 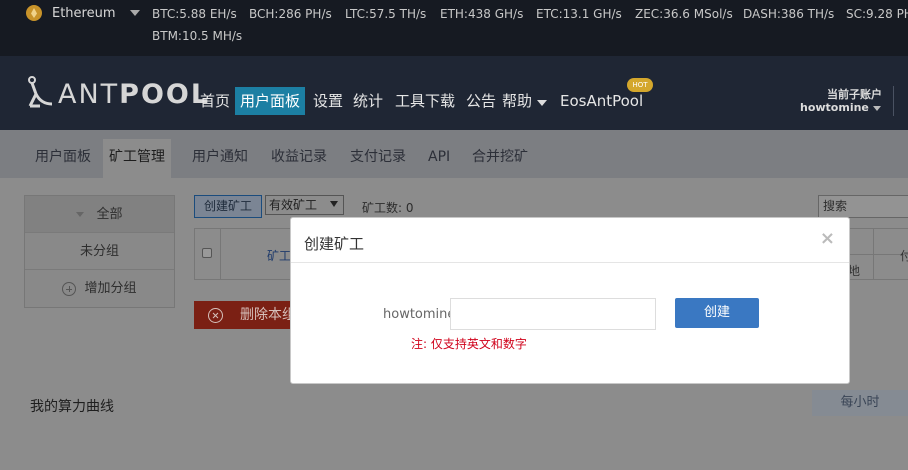 I want to click on group-all: 全部, so click(x=99, y=214).